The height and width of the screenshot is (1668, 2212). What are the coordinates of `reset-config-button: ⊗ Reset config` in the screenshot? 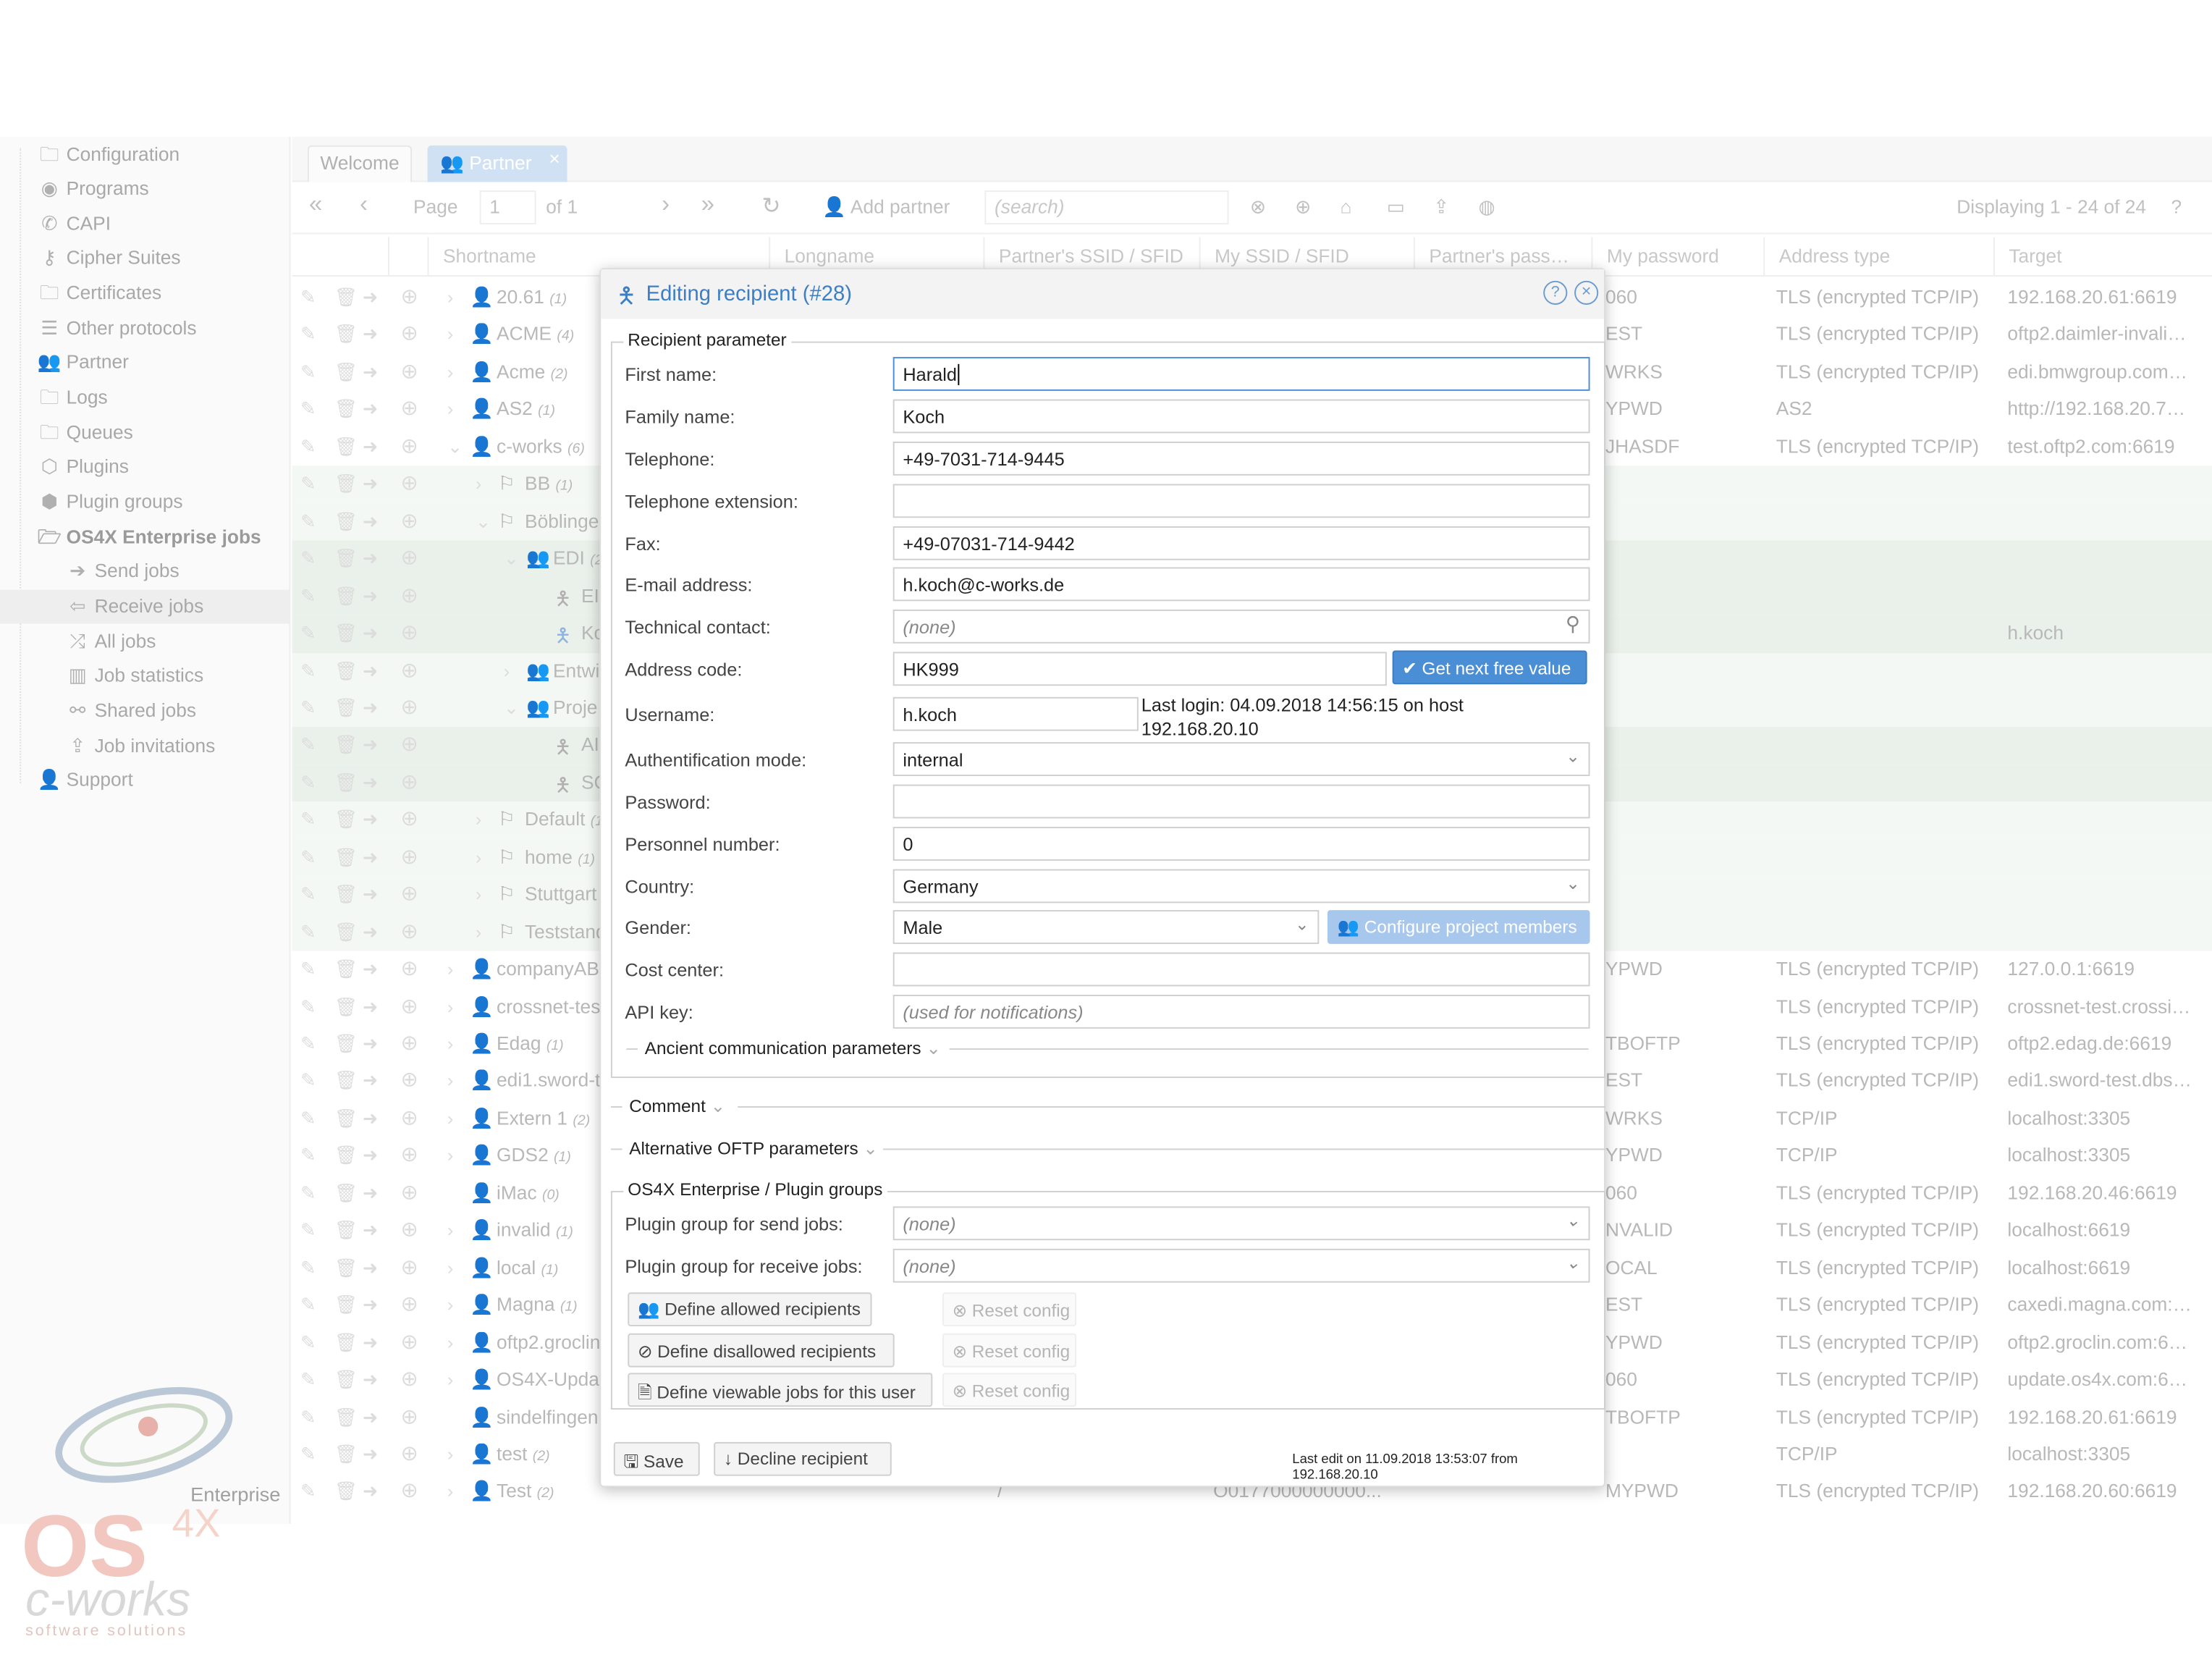 It's located at (1010, 1390).